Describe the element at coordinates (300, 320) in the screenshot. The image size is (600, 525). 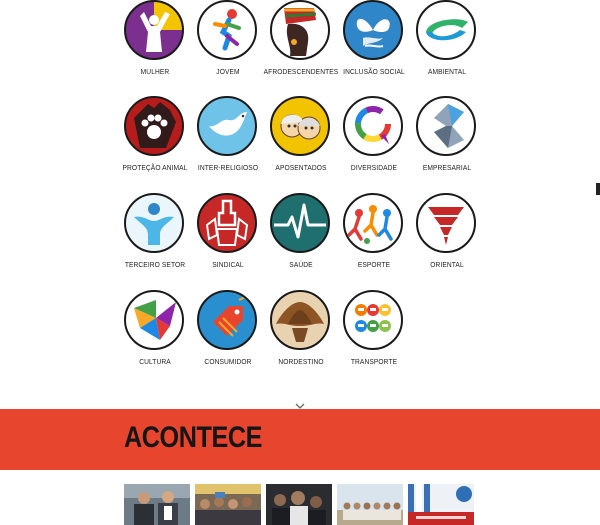
I see `leather-hat-icon` at that location.